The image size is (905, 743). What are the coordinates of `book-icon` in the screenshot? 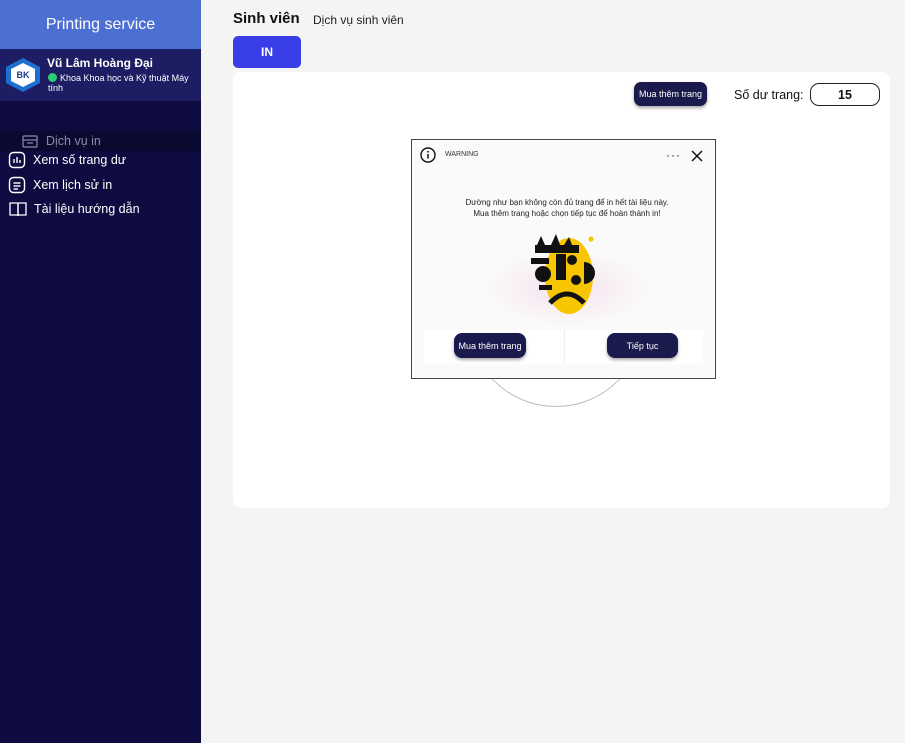 It's located at (18, 209).